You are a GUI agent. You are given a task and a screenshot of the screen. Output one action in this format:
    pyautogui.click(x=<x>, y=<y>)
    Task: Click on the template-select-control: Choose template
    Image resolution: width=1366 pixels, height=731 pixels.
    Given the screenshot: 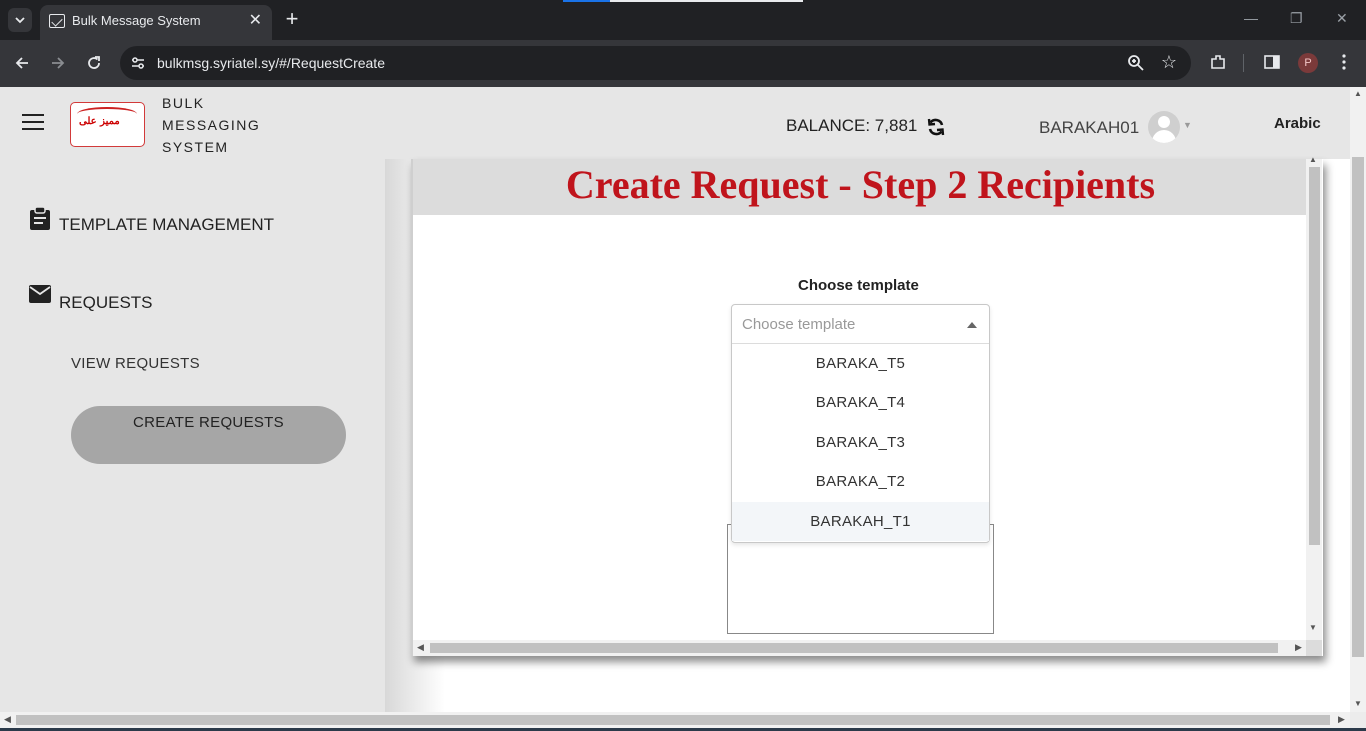 What is the action you would take?
    pyautogui.click(x=860, y=324)
    